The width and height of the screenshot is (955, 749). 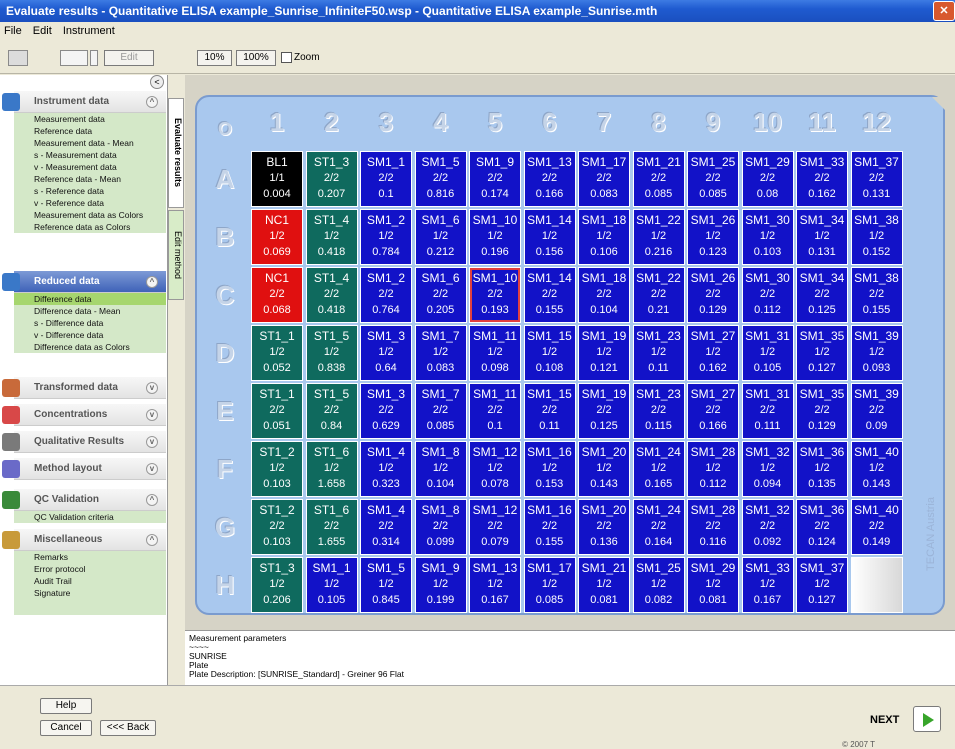 What do you see at coordinates (84, 415) in the screenshot?
I see `group-header: Concentrations v` at bounding box center [84, 415].